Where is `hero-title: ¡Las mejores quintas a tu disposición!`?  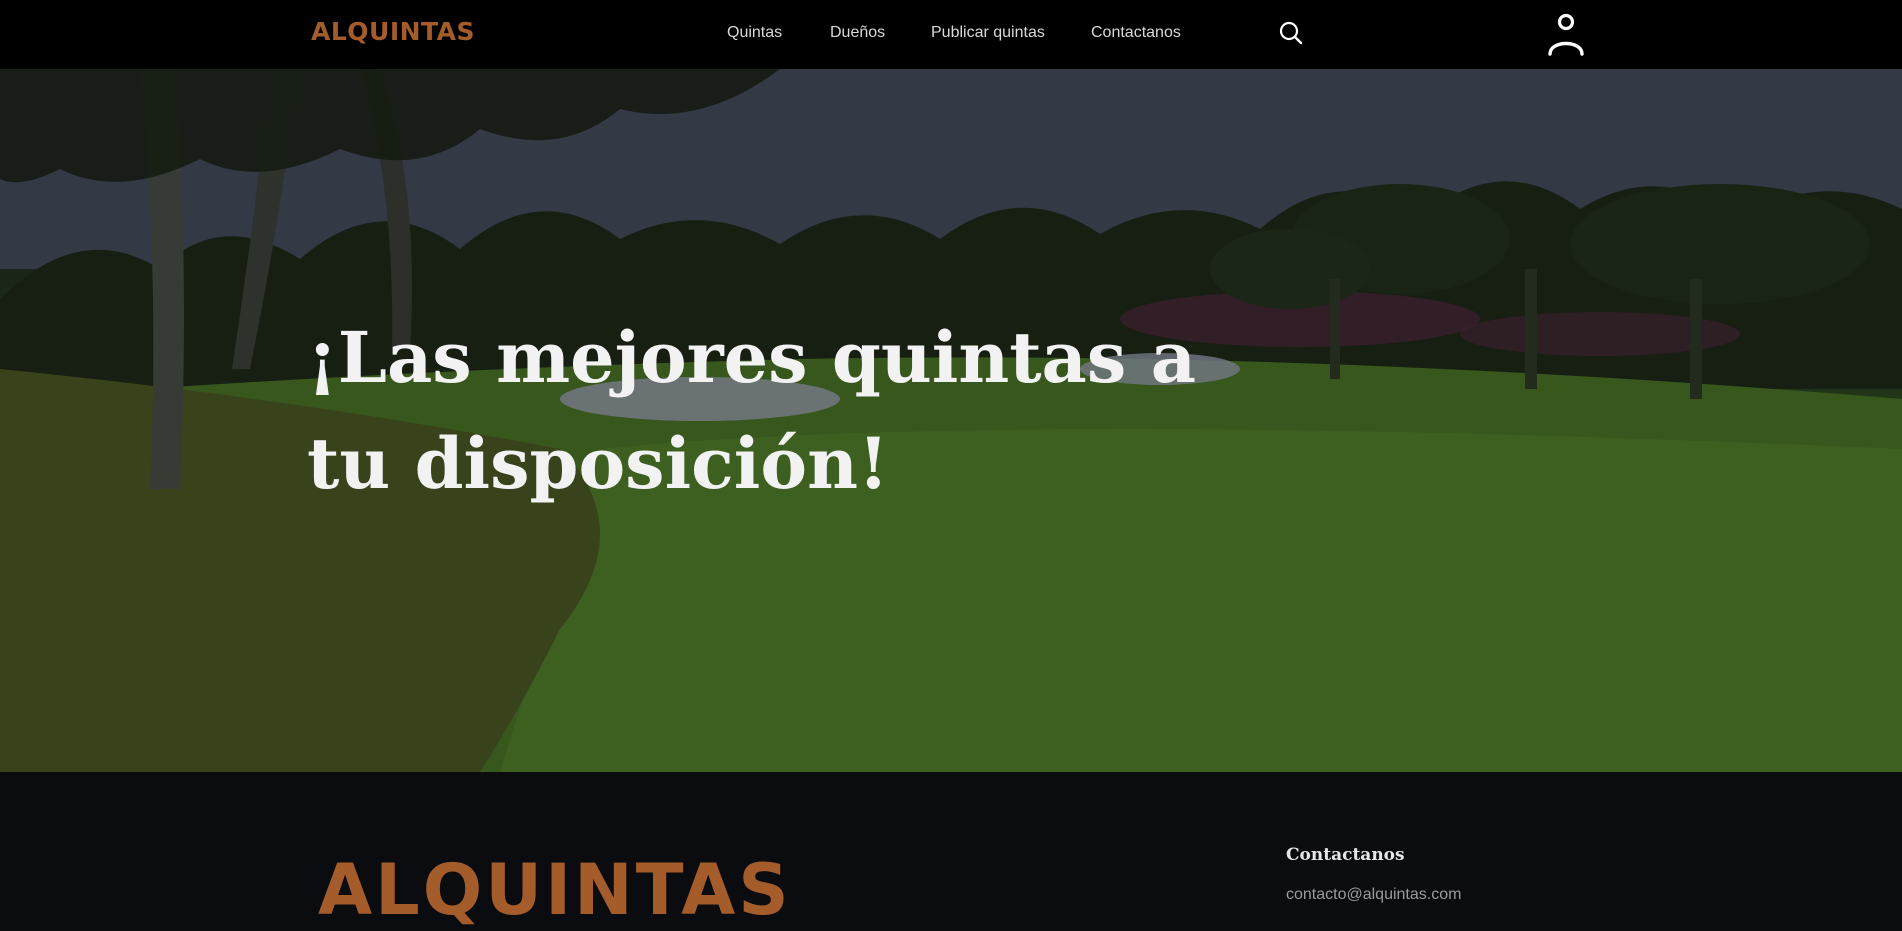 hero-title: ¡Las mejores quintas a tu disposición! is located at coordinates (752, 410).